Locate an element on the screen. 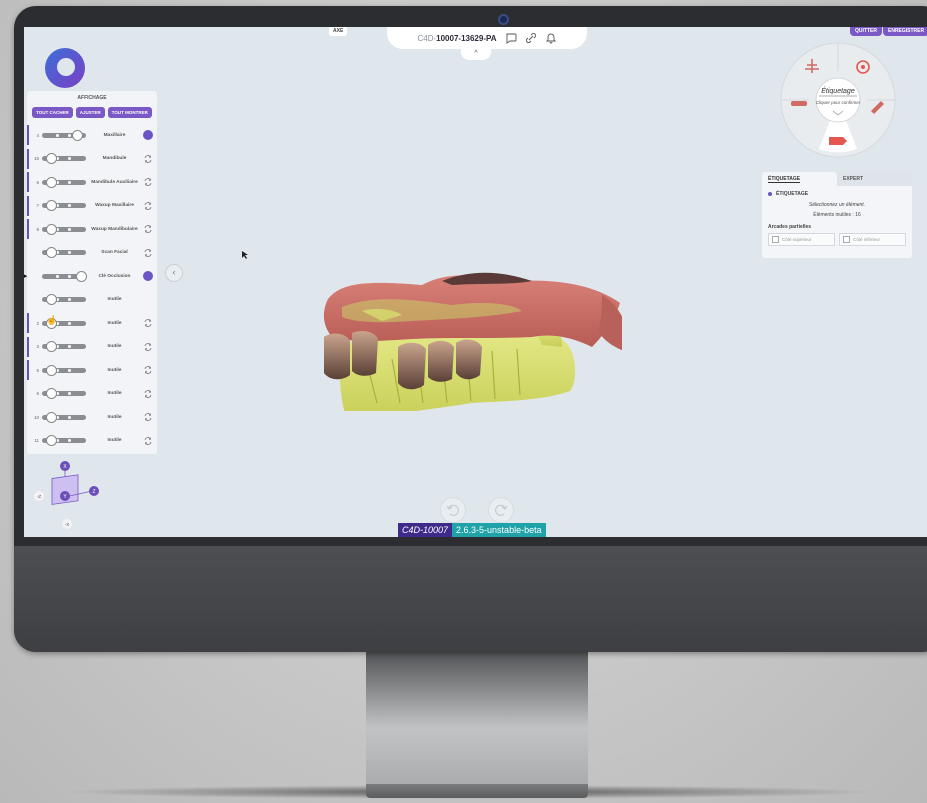 The image size is (927, 803). tab-expert: EXPERT is located at coordinates (874, 179).